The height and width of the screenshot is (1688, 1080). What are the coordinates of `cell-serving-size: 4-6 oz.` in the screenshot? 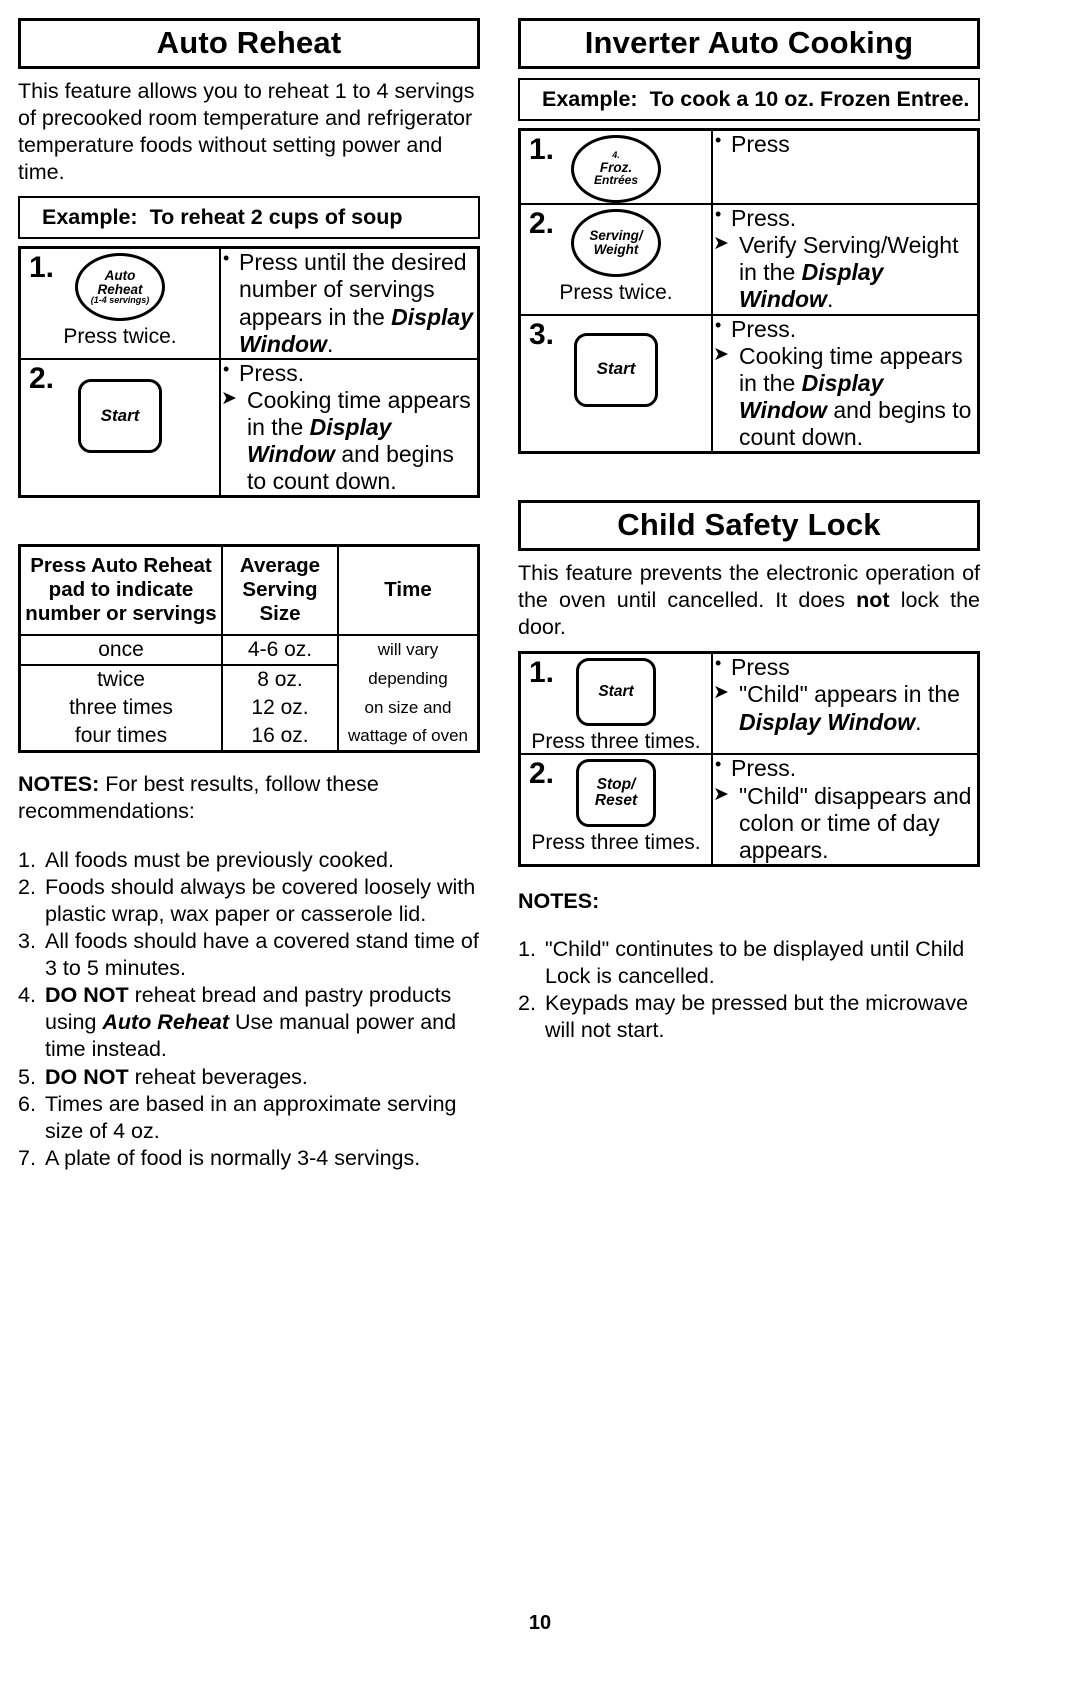 It's located at (280, 649).